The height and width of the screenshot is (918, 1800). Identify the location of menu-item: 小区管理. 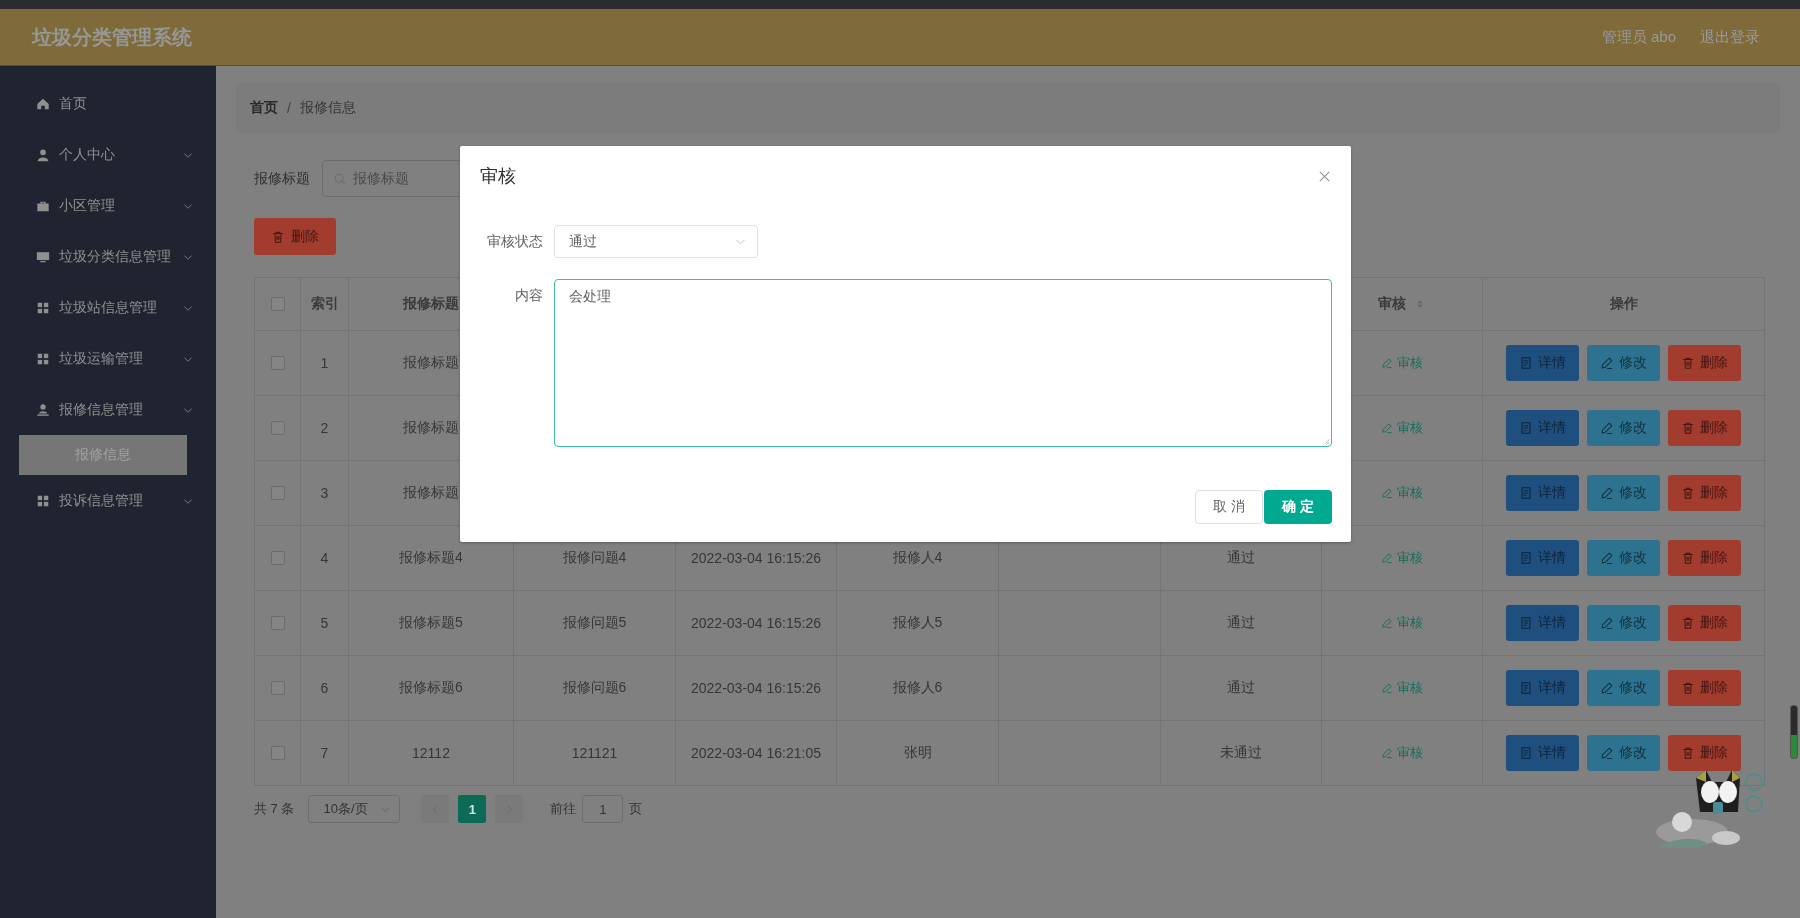
(108, 205).